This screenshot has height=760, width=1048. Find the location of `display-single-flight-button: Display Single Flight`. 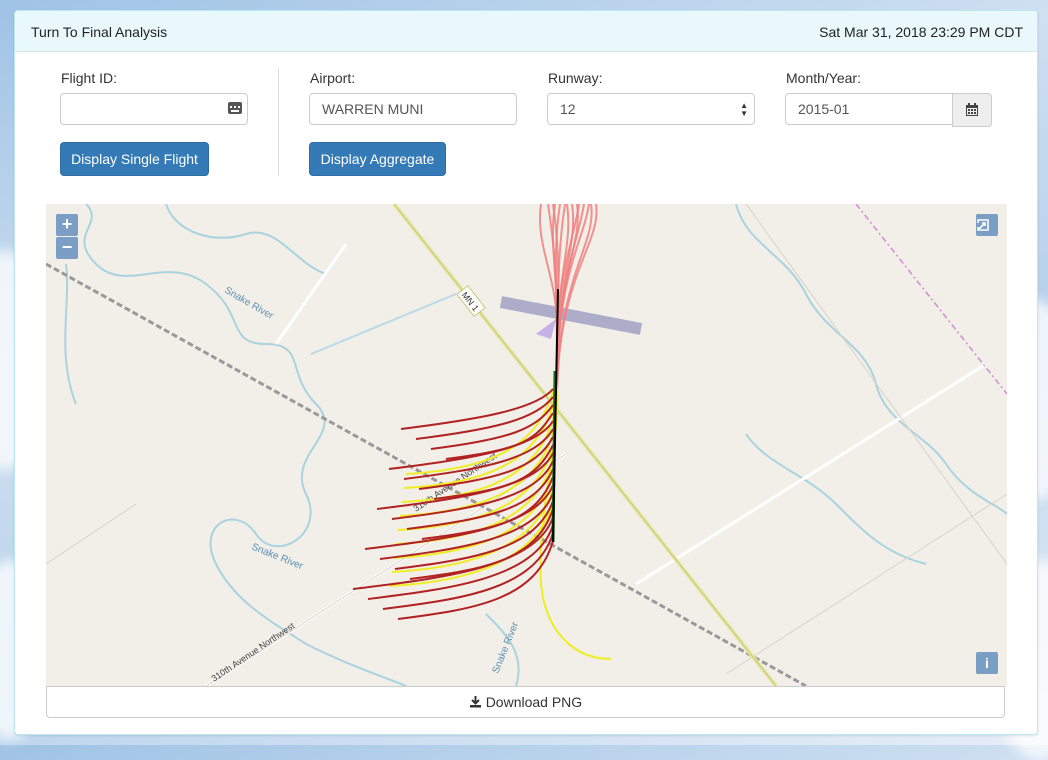

display-single-flight-button: Display Single Flight is located at coordinates (134, 159).